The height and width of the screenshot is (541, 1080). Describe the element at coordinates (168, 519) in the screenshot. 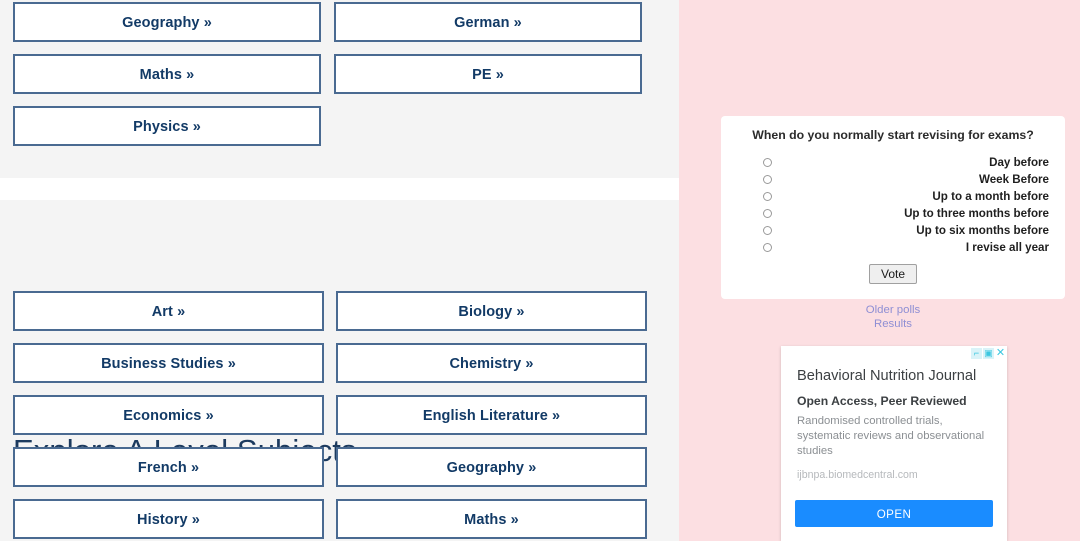

I see `a-level-subject-button-left-4: History »` at that location.